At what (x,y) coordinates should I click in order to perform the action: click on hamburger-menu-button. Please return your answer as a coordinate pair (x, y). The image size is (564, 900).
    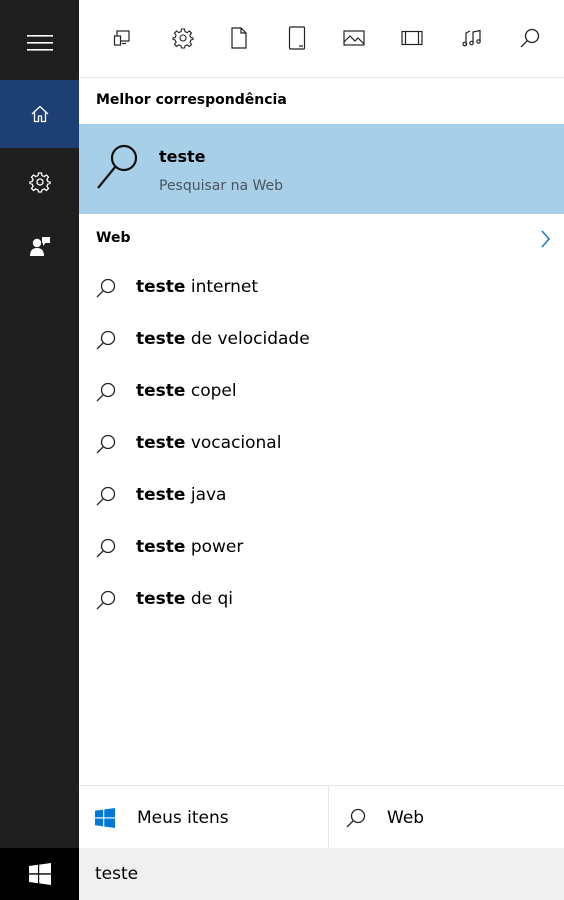
    Looking at the image, I should click on (39, 43).